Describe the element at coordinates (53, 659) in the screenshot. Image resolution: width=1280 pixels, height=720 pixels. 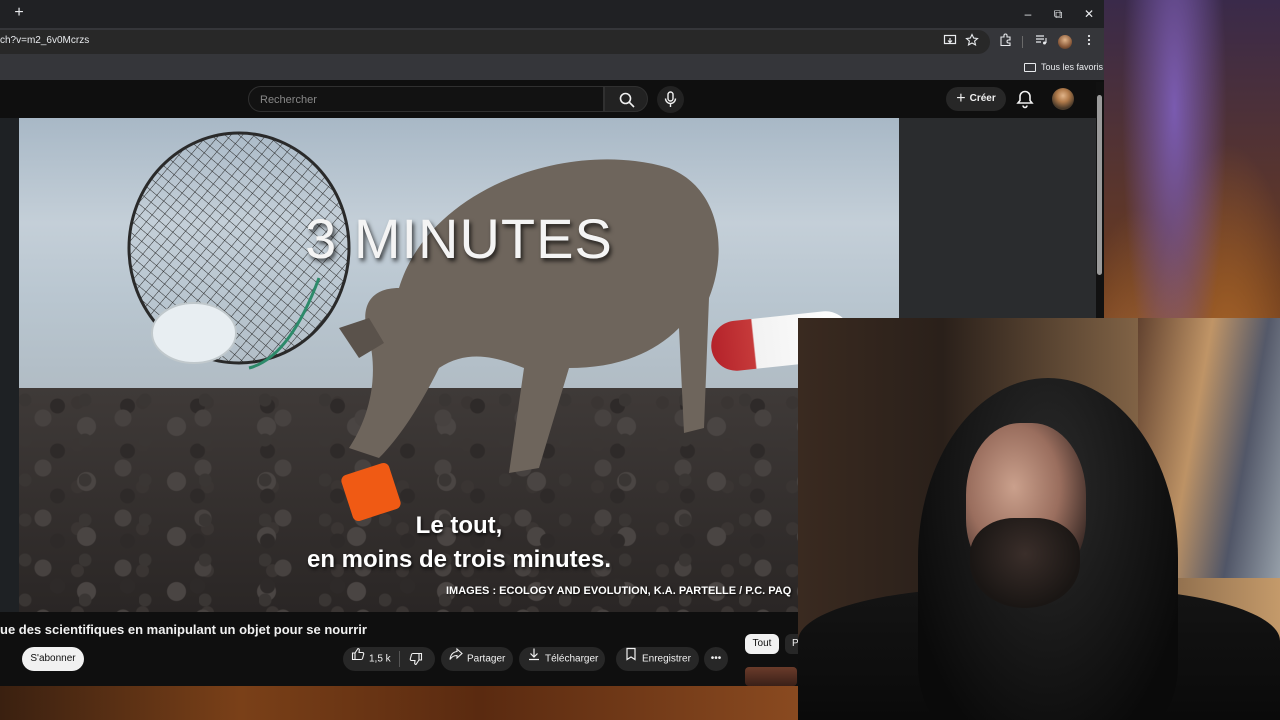
I see `subscribe-button: S'abonner` at that location.